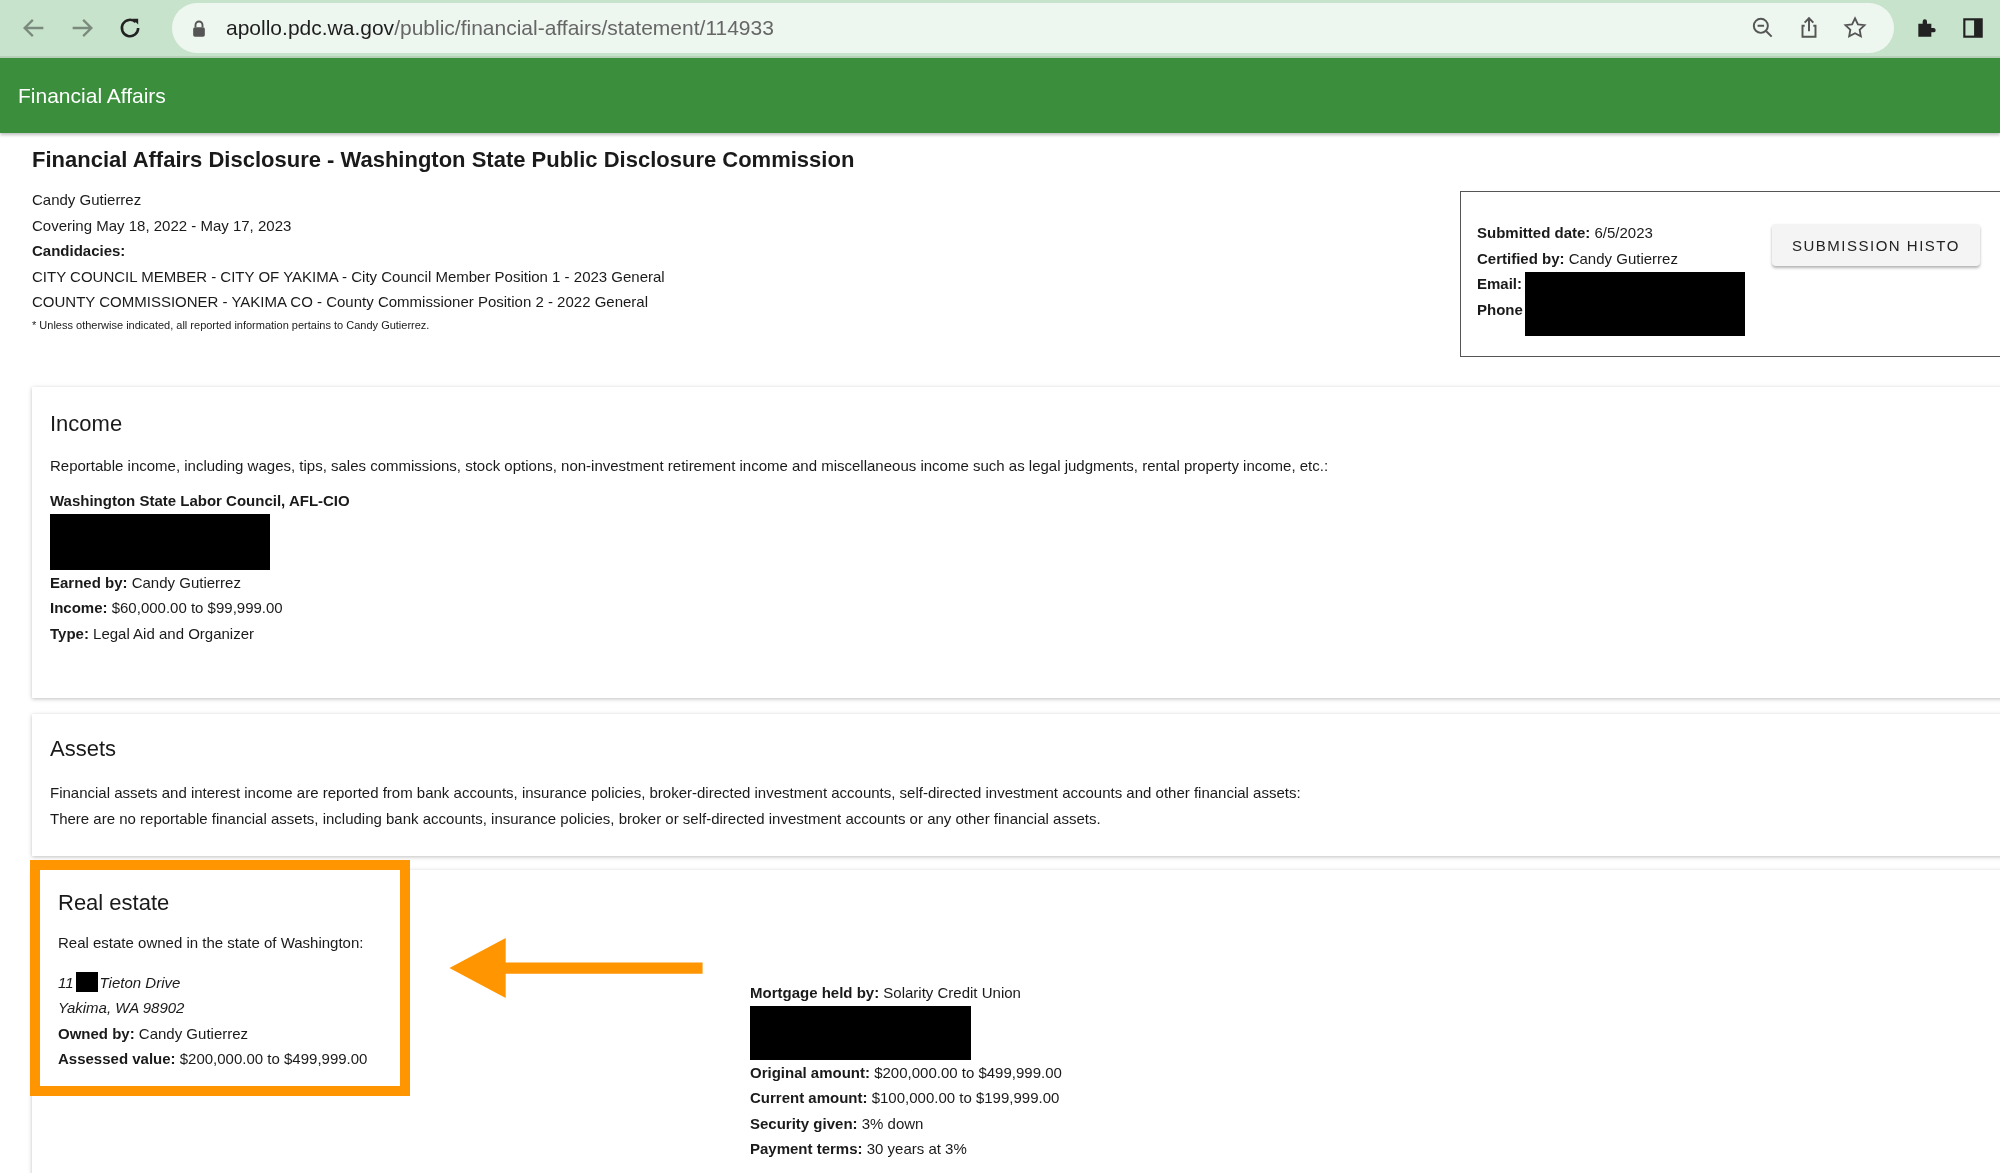 The width and height of the screenshot is (2000, 1173). What do you see at coordinates (200, 501) in the screenshot?
I see `income-source: Washington State Labor Council, AFL-CIO` at bounding box center [200, 501].